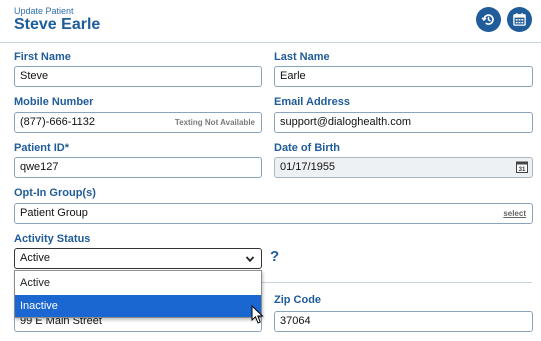  What do you see at coordinates (42, 148) in the screenshot?
I see `patient-id-label: Patient ID*` at bounding box center [42, 148].